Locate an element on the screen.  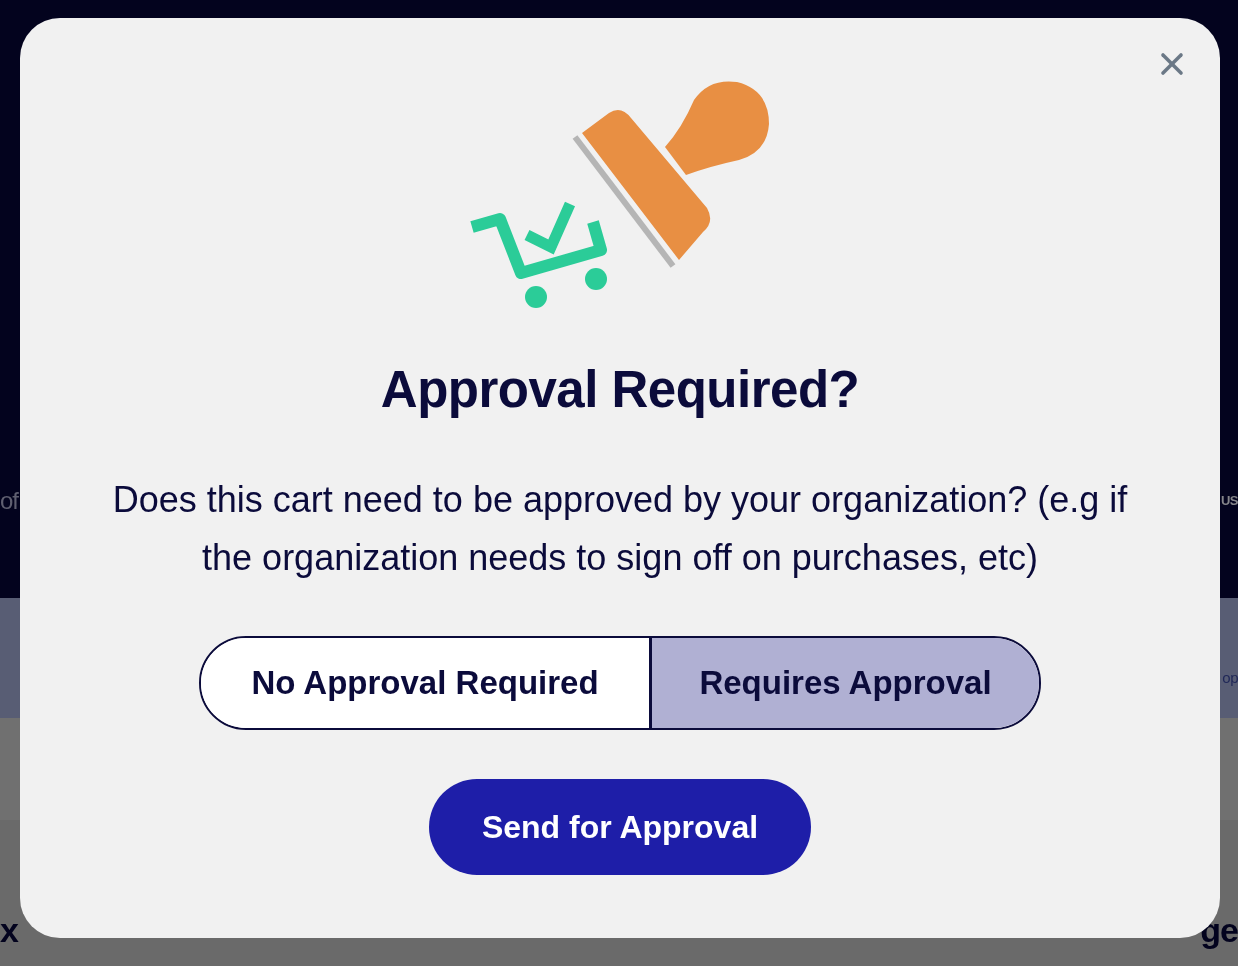
background-text: op is located at coordinates (1230, 678).